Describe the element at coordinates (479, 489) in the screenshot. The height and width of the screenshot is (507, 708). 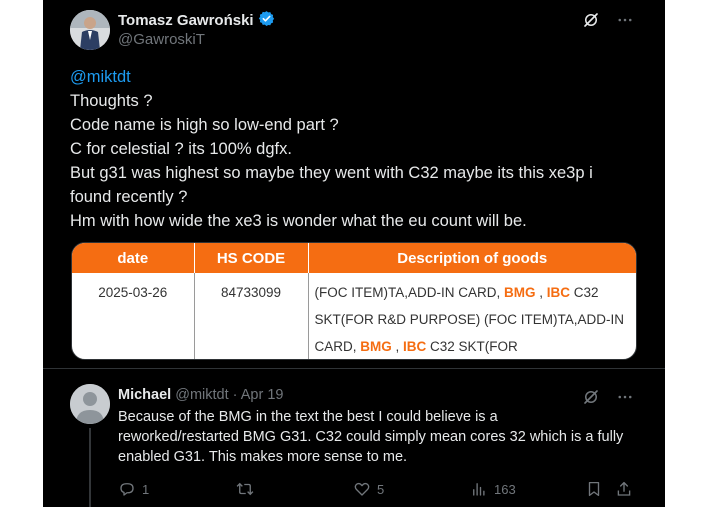
I see `views-icon` at that location.